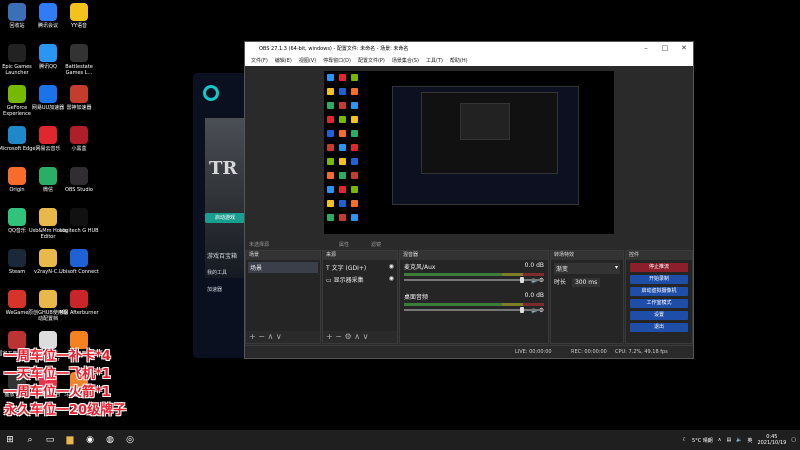 This screenshot has width=800, height=450. What do you see at coordinates (130, 440) in the screenshot?
I see `obs-taskbar-icon: ◎` at bounding box center [130, 440].